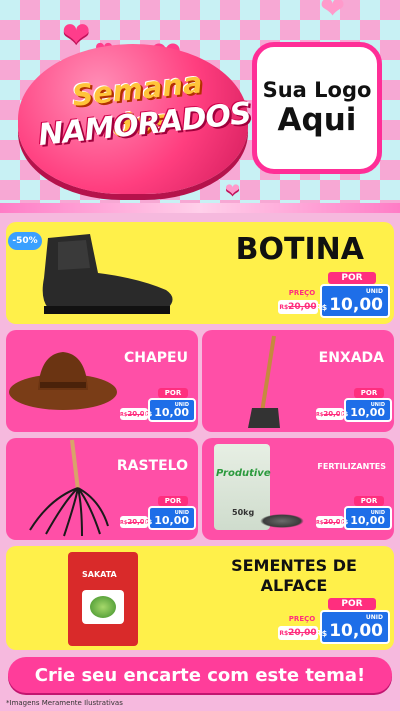 This screenshot has width=400, height=711. I want to click on bag-weight: 50kg, so click(243, 512).